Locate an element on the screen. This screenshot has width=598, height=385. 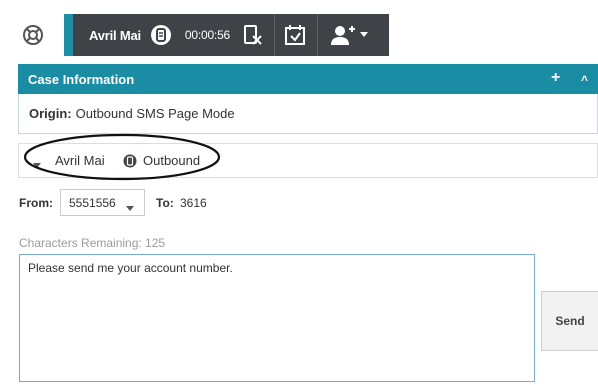
sms-icon is located at coordinates (161, 35).